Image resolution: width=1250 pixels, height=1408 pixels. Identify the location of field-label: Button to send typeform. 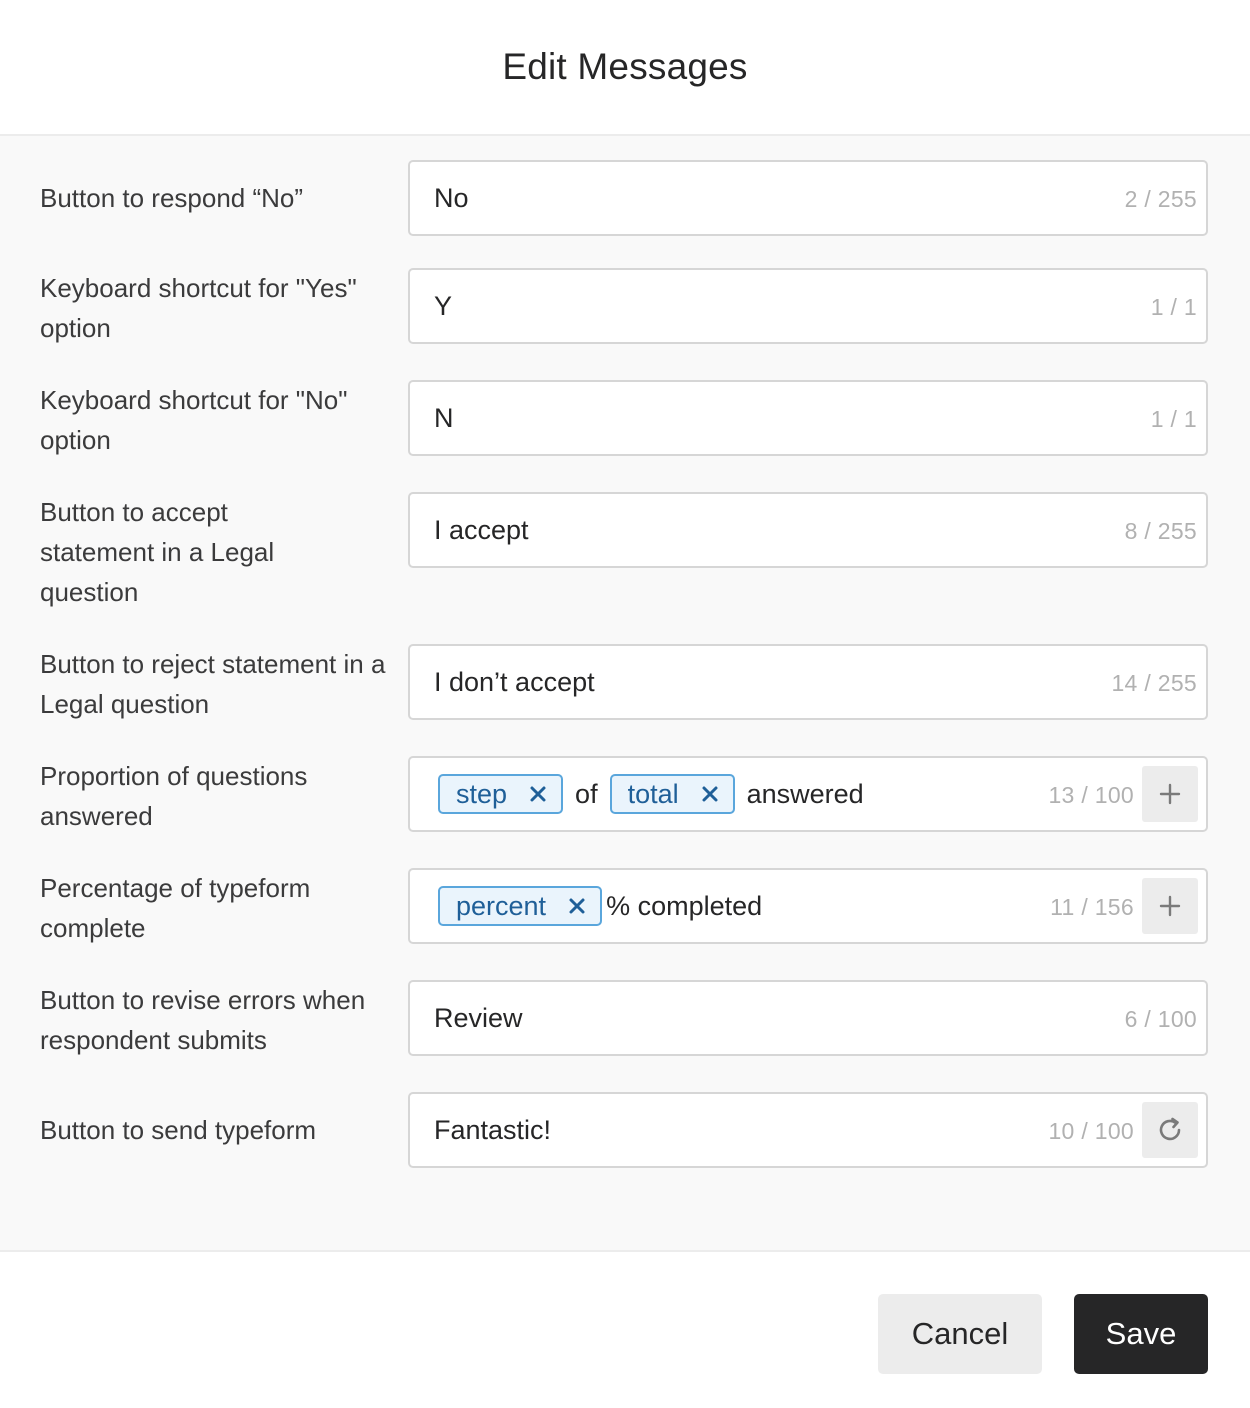
(178, 1130).